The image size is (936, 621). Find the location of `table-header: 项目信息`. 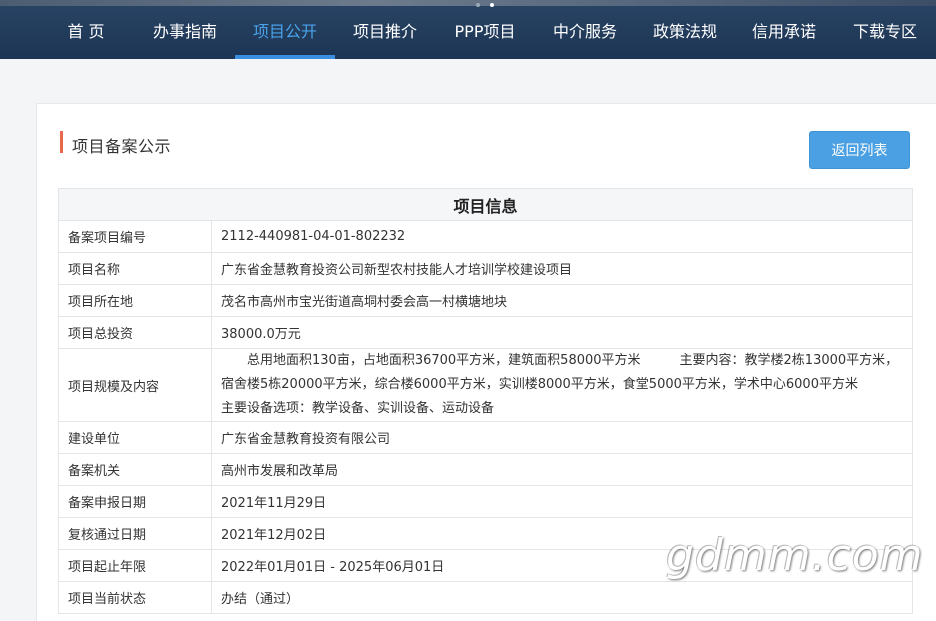

table-header: 项目信息 is located at coordinates (485, 204).